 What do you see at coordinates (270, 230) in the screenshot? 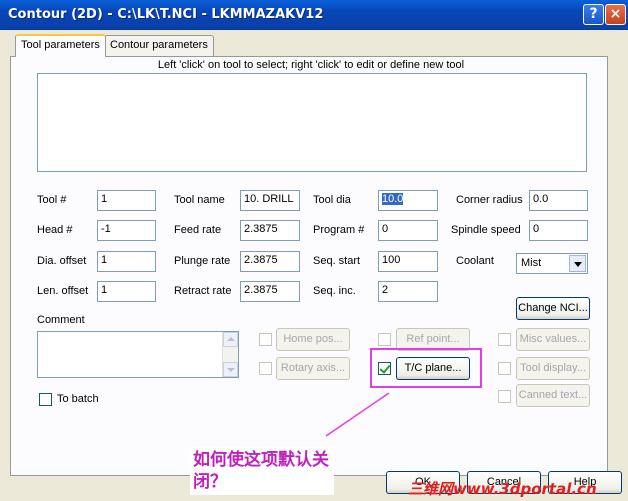
I see `feed-rate-input: 2.3875` at bounding box center [270, 230].